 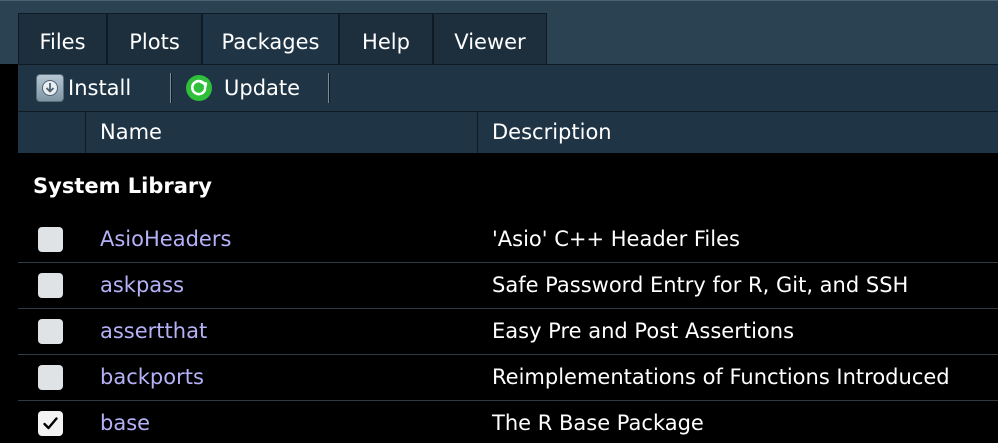 What do you see at coordinates (508, 87) in the screenshot?
I see `packages-toolbar: Install Update` at bounding box center [508, 87].